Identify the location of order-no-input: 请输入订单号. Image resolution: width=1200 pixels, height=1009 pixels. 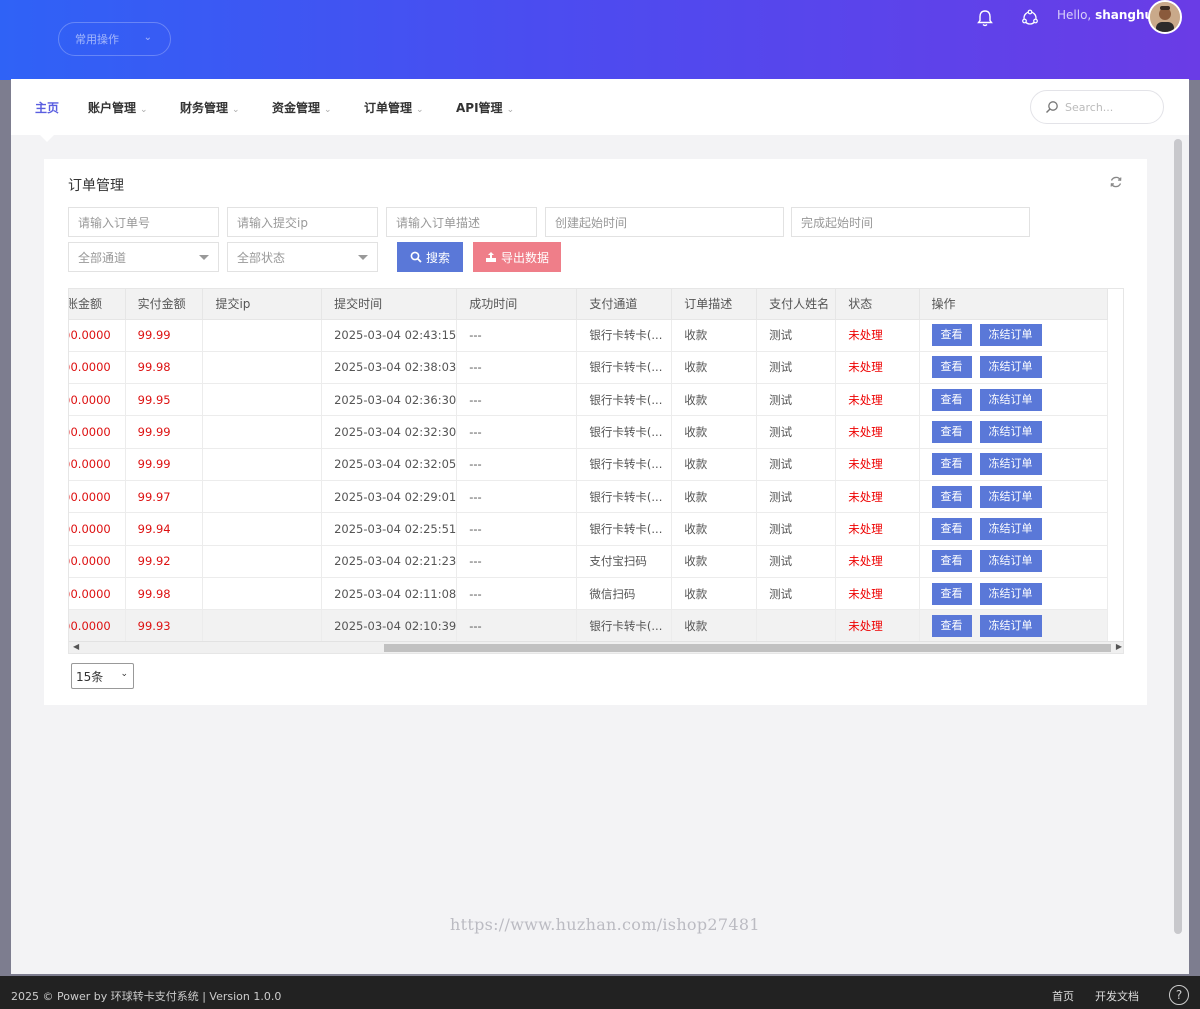
(143, 222).